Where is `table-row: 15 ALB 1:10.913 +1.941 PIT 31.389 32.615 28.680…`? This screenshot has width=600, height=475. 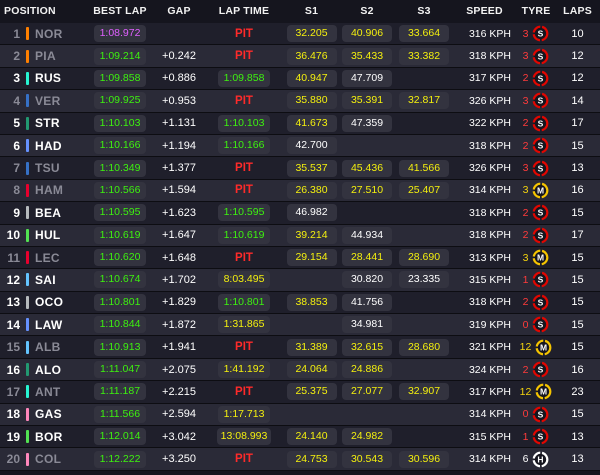 table-row: 15 ALB 1:10.913 +1.941 PIT 31.389 32.615 28.680… is located at coordinates (300, 347).